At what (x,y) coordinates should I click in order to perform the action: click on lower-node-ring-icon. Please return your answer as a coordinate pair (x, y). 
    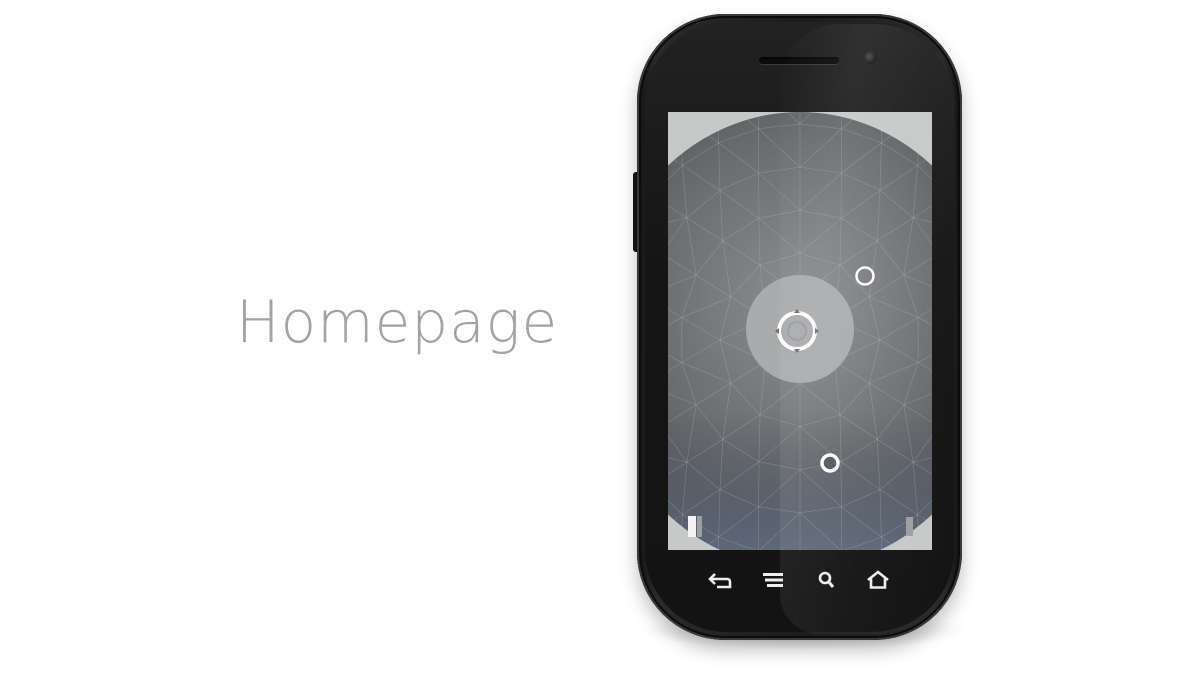
    Looking at the image, I should click on (830, 463).